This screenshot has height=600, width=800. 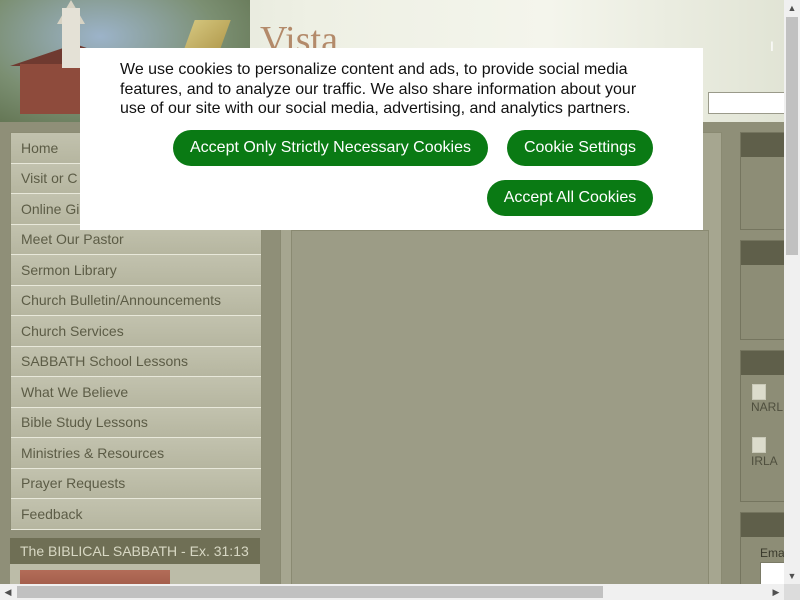 What do you see at coordinates (135, 551) in the screenshot?
I see `sabbath-box-title: The BIBLICAL SABBATH - Ex. 31:13` at bounding box center [135, 551].